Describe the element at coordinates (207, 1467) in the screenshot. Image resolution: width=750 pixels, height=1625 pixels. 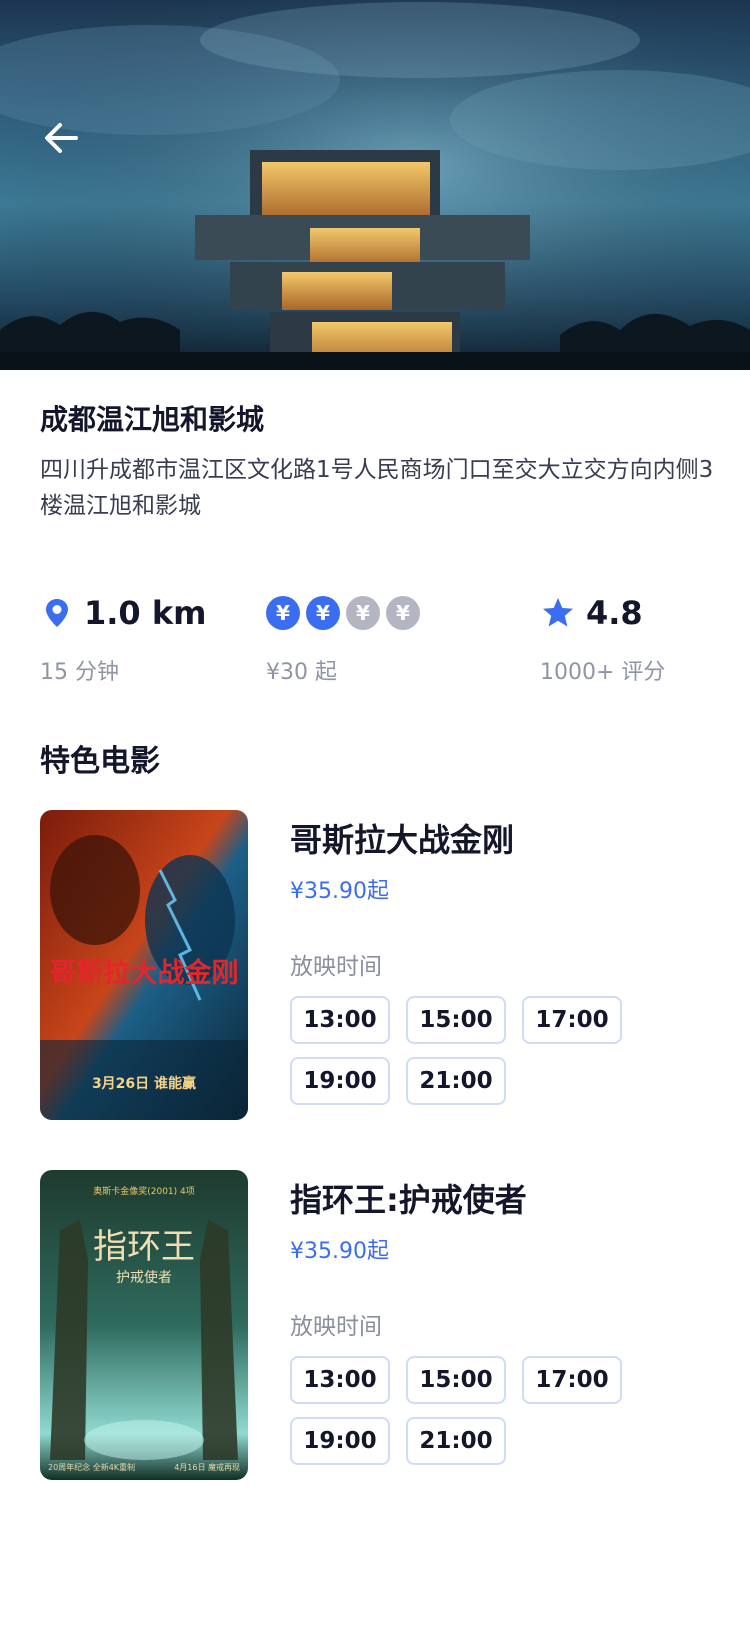
I see `poster-footer-right-text: 4月16日 魔戒再现` at that location.